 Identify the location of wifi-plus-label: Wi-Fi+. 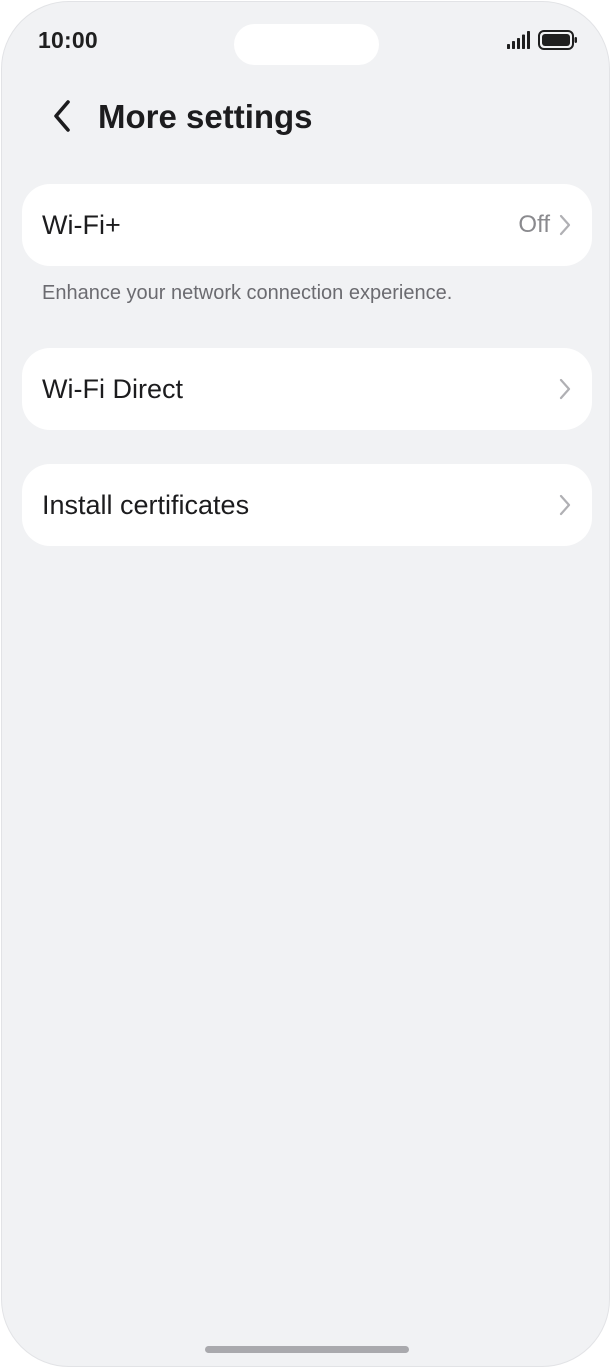
(81, 224).